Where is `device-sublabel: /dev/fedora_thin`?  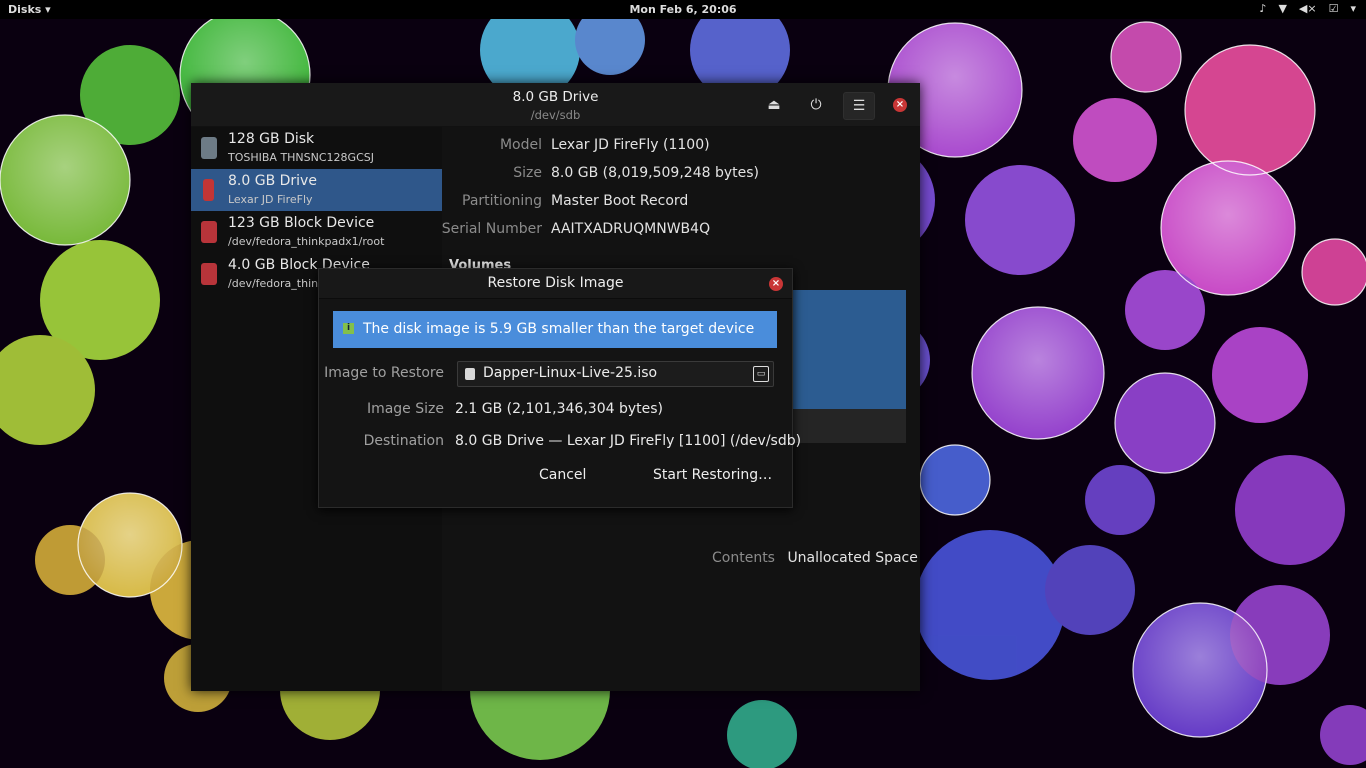
device-sublabel: /dev/fedora_thin is located at coordinates (273, 283).